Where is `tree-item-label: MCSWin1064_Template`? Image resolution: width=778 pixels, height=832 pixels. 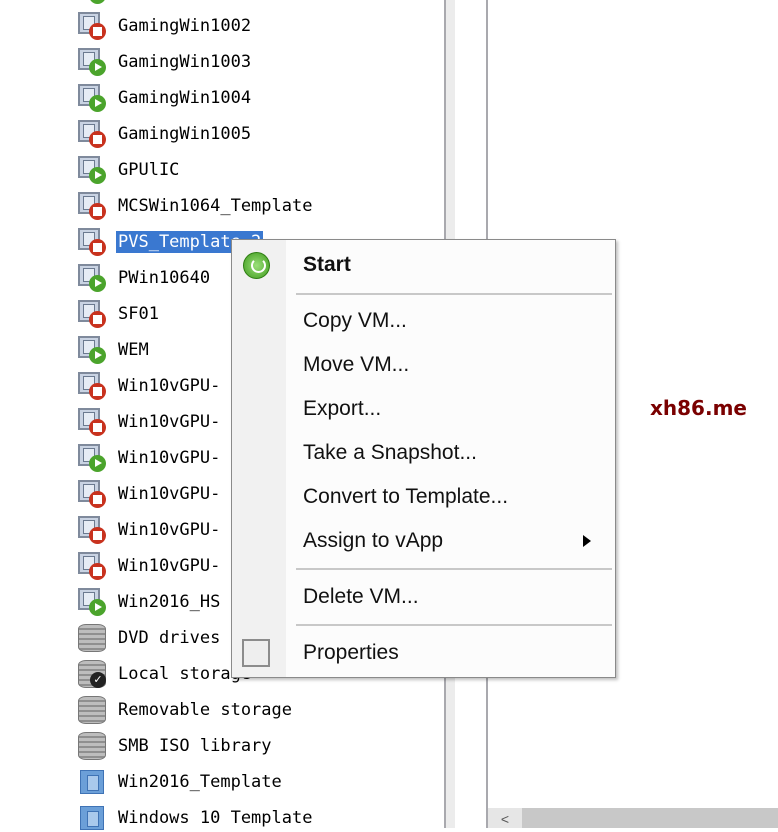 tree-item-label: MCSWin1064_Template is located at coordinates (215, 206).